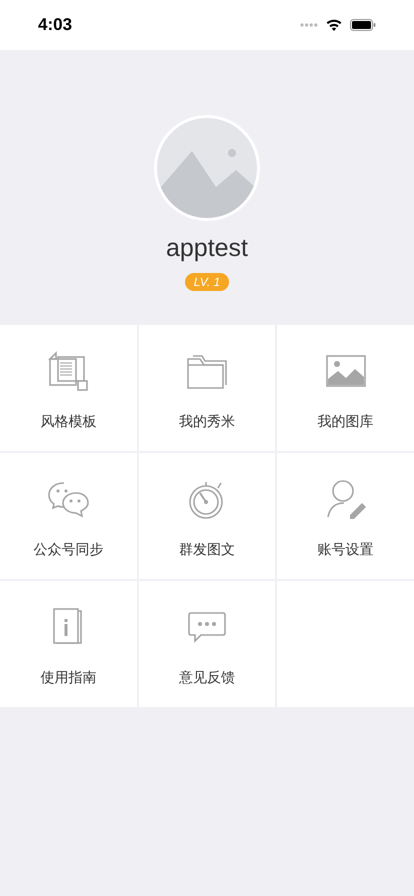 The width and height of the screenshot is (414, 896). Describe the element at coordinates (55, 25) in the screenshot. I see `status-time: 4:03` at that location.